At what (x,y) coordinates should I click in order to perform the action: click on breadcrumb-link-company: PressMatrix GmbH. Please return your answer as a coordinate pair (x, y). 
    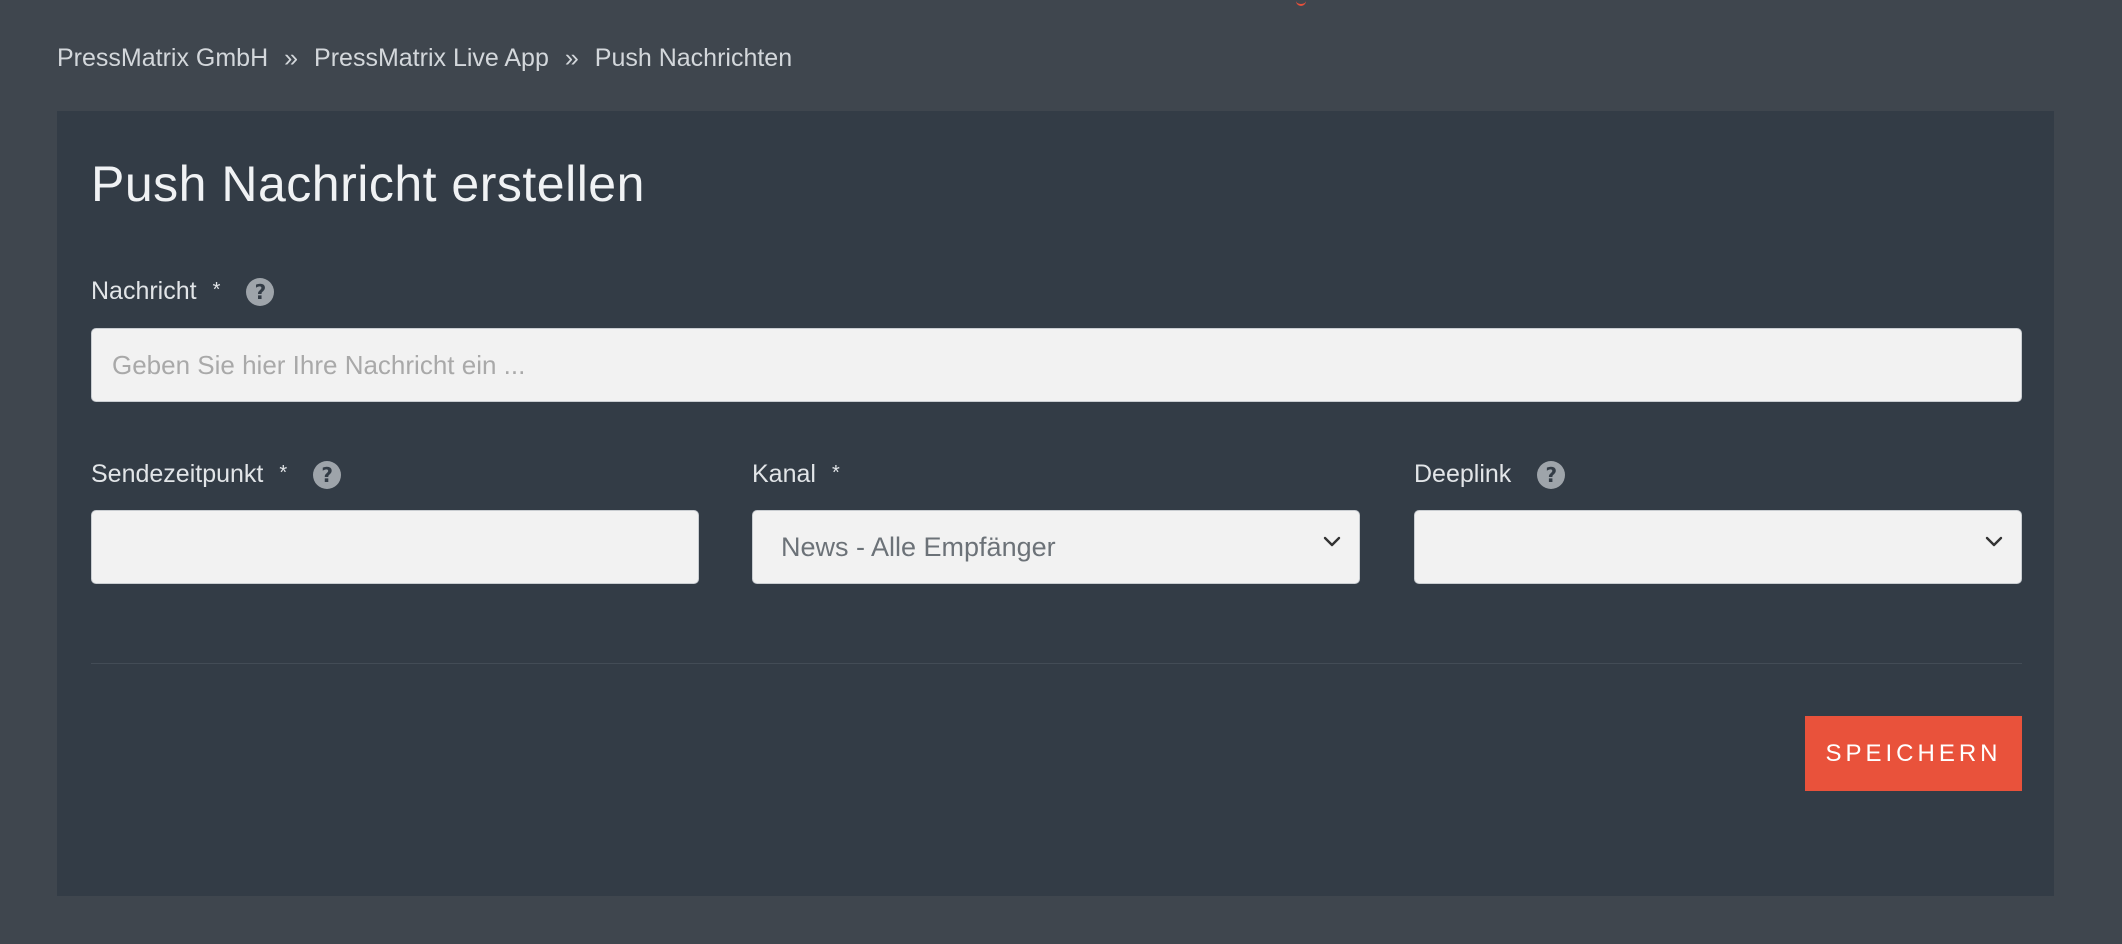
    Looking at the image, I should click on (162, 58).